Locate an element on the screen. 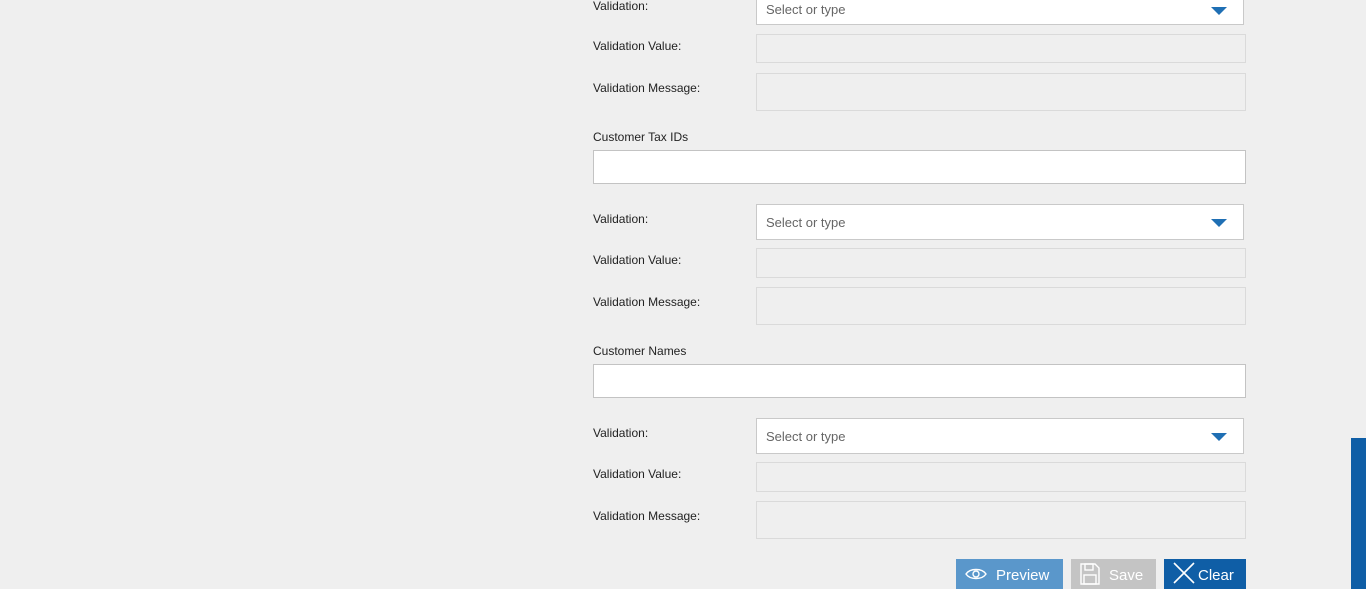  close-icon is located at coordinates (1184, 573).